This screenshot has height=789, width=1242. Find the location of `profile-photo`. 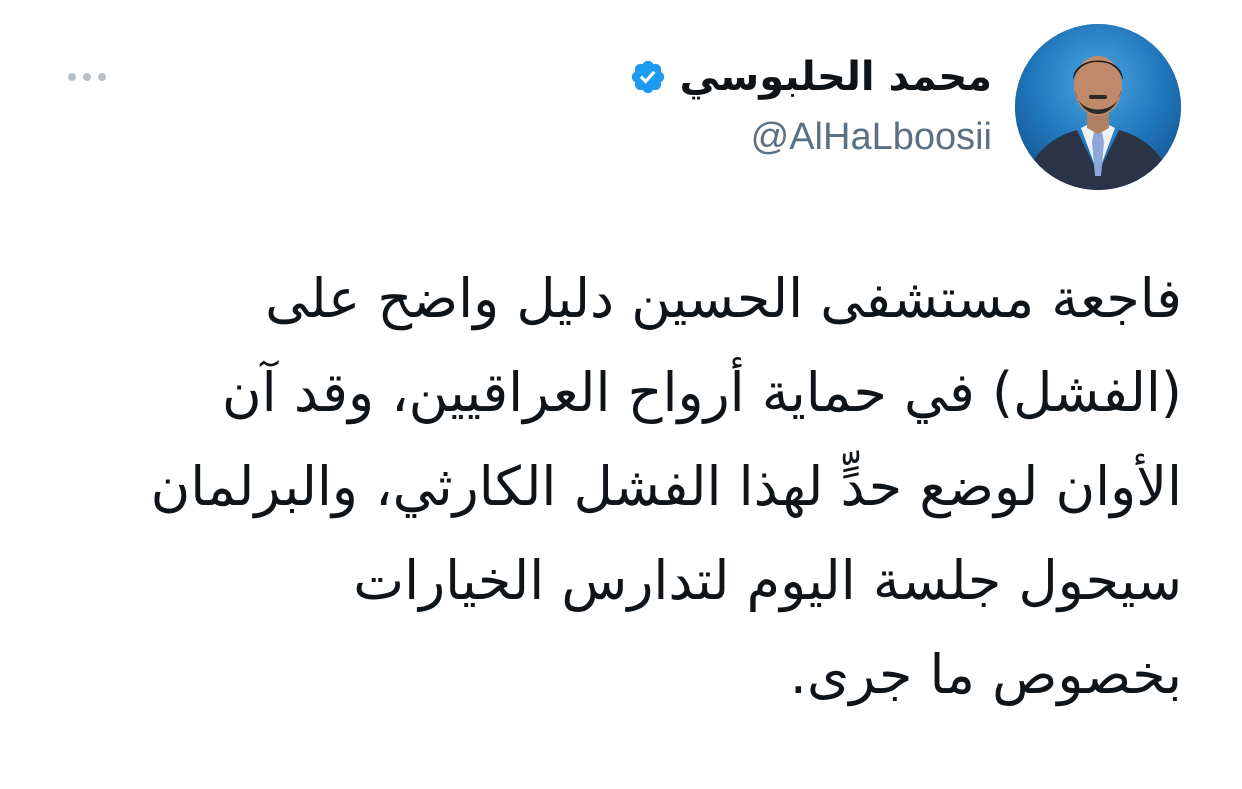

profile-photo is located at coordinates (1098, 107).